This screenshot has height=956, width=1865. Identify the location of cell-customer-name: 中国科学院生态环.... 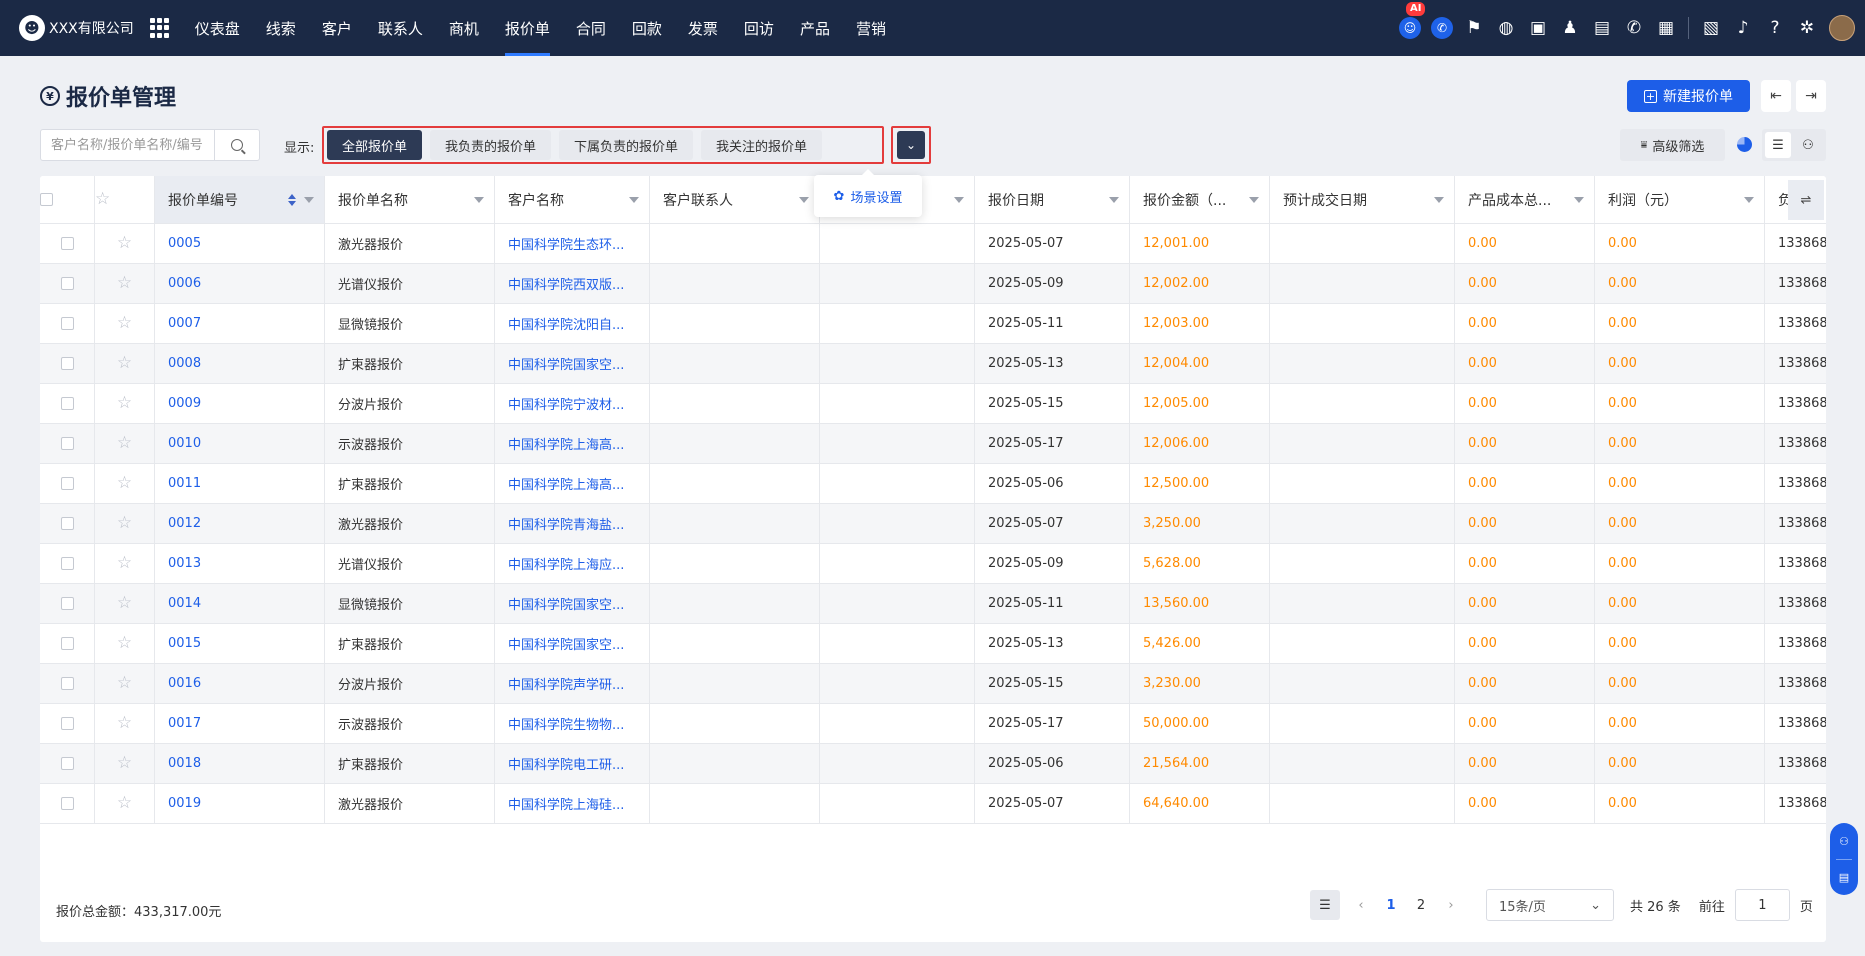
(572, 243).